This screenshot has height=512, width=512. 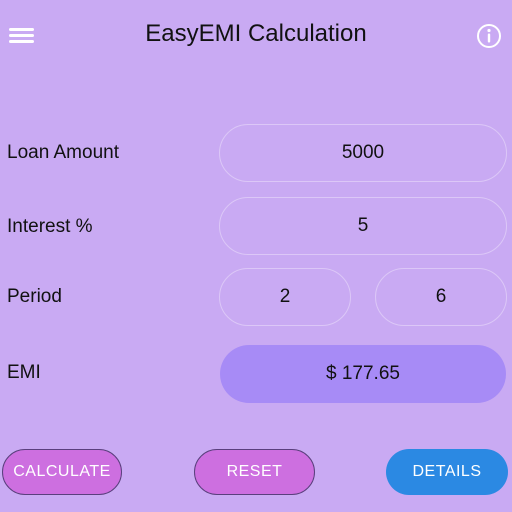 I want to click on period-months-field, so click(x=441, y=297).